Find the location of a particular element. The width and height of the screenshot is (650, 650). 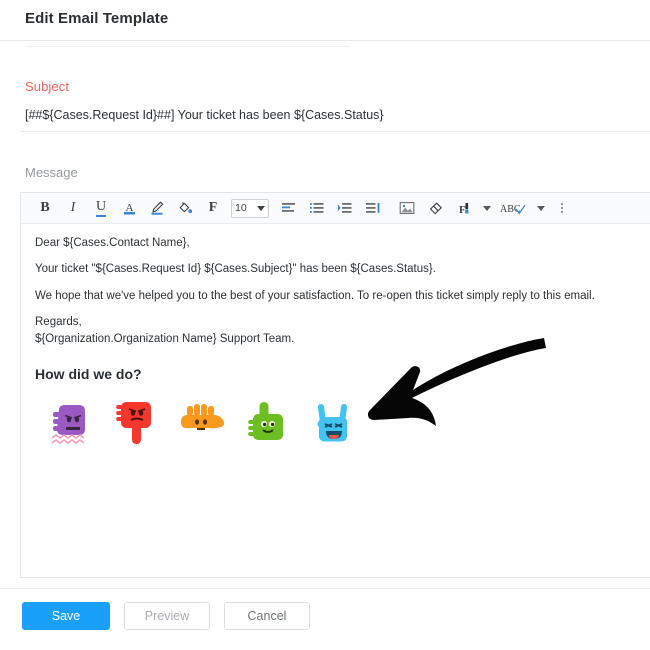

svg-text: F is located at coordinates (462, 210).